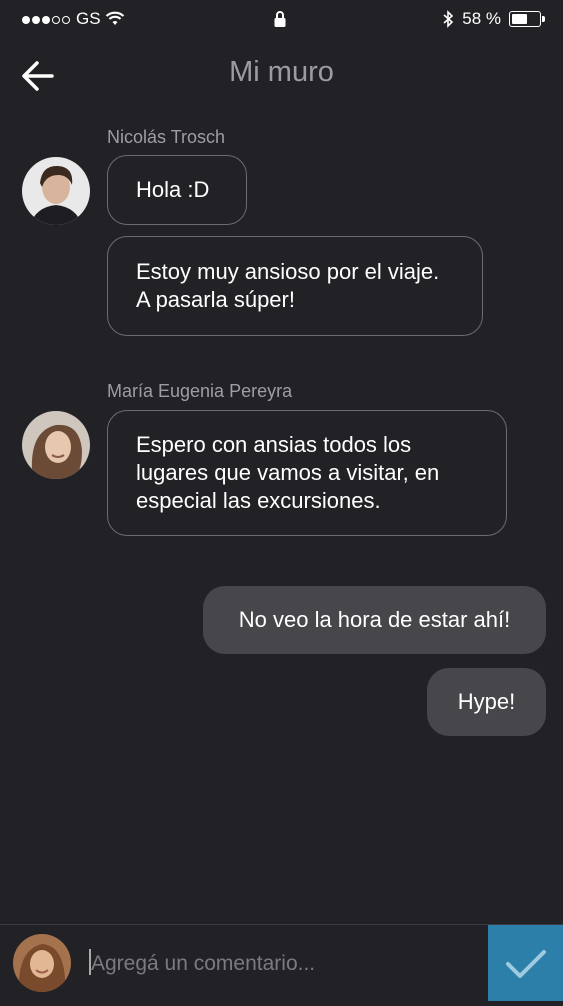 The width and height of the screenshot is (563, 1006). I want to click on send-button, so click(525, 963).